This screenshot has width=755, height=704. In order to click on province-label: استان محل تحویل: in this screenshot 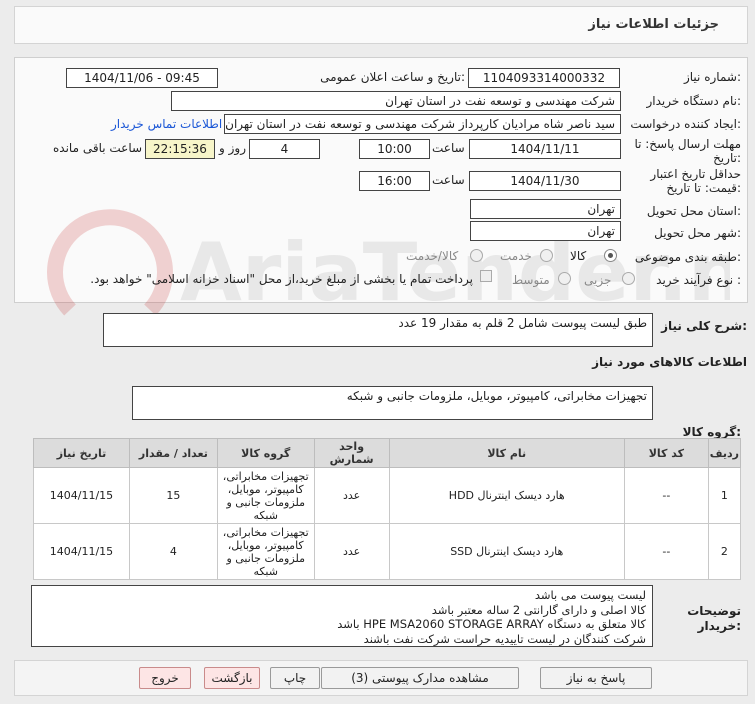, I will do `click(693, 211)`.